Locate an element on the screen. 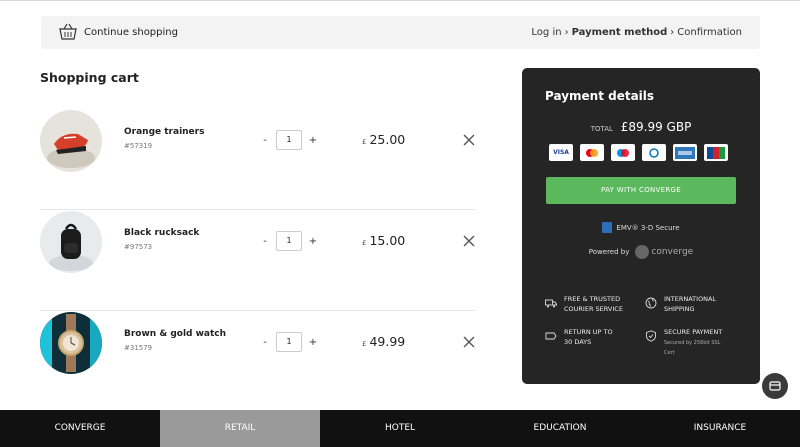 This screenshot has height=447, width=800. breadcrumb-payment-method: Payment method is located at coordinates (619, 32).